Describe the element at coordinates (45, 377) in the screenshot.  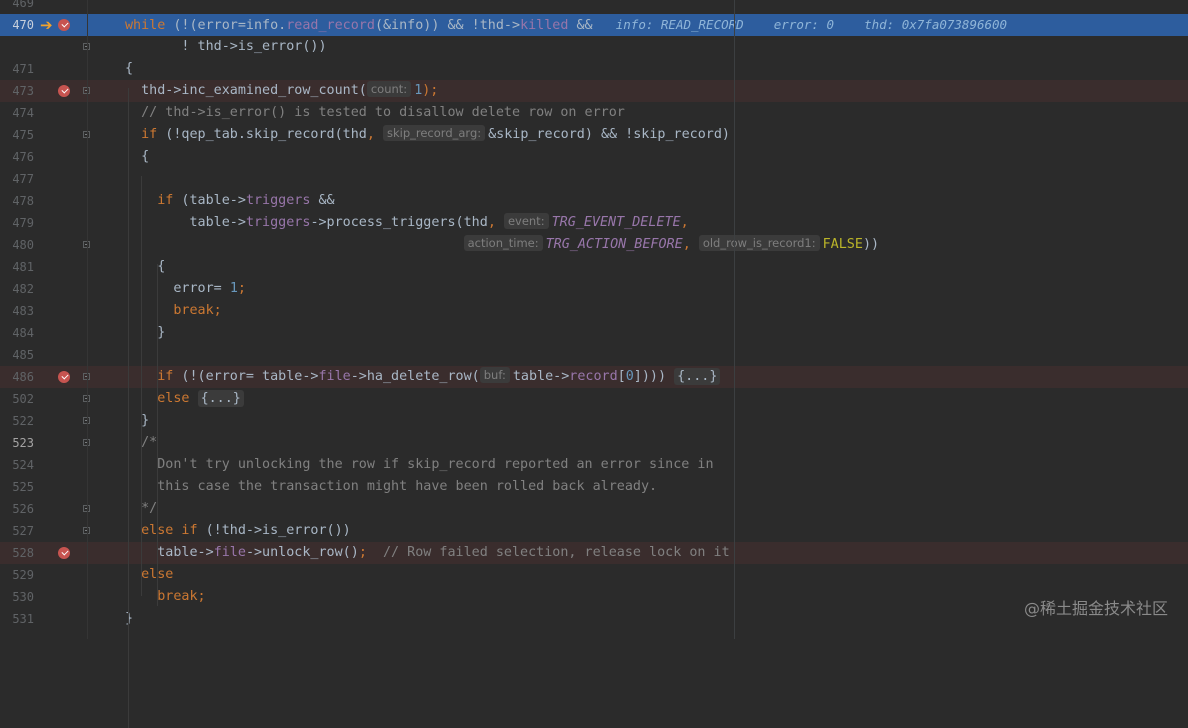
I see `gutter: 486` at that location.